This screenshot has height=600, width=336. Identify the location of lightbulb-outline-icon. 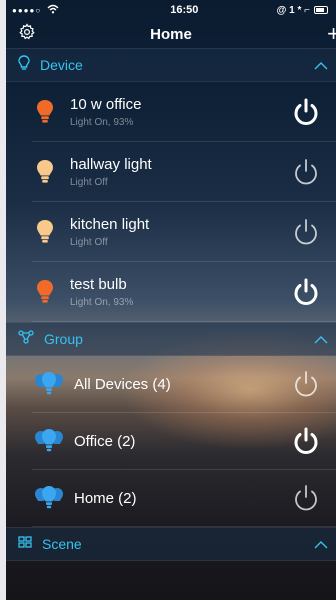
(24, 65).